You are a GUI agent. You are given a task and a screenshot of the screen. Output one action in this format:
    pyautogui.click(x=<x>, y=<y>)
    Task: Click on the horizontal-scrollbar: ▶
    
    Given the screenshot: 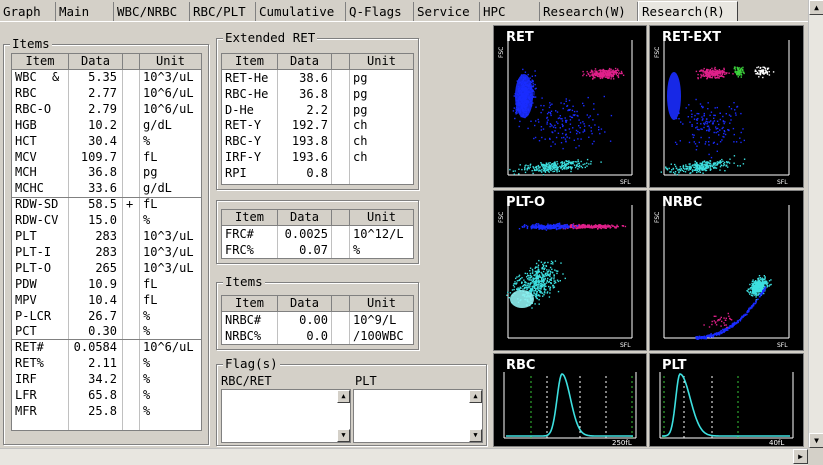 What is the action you would take?
    pyautogui.click(x=404, y=456)
    